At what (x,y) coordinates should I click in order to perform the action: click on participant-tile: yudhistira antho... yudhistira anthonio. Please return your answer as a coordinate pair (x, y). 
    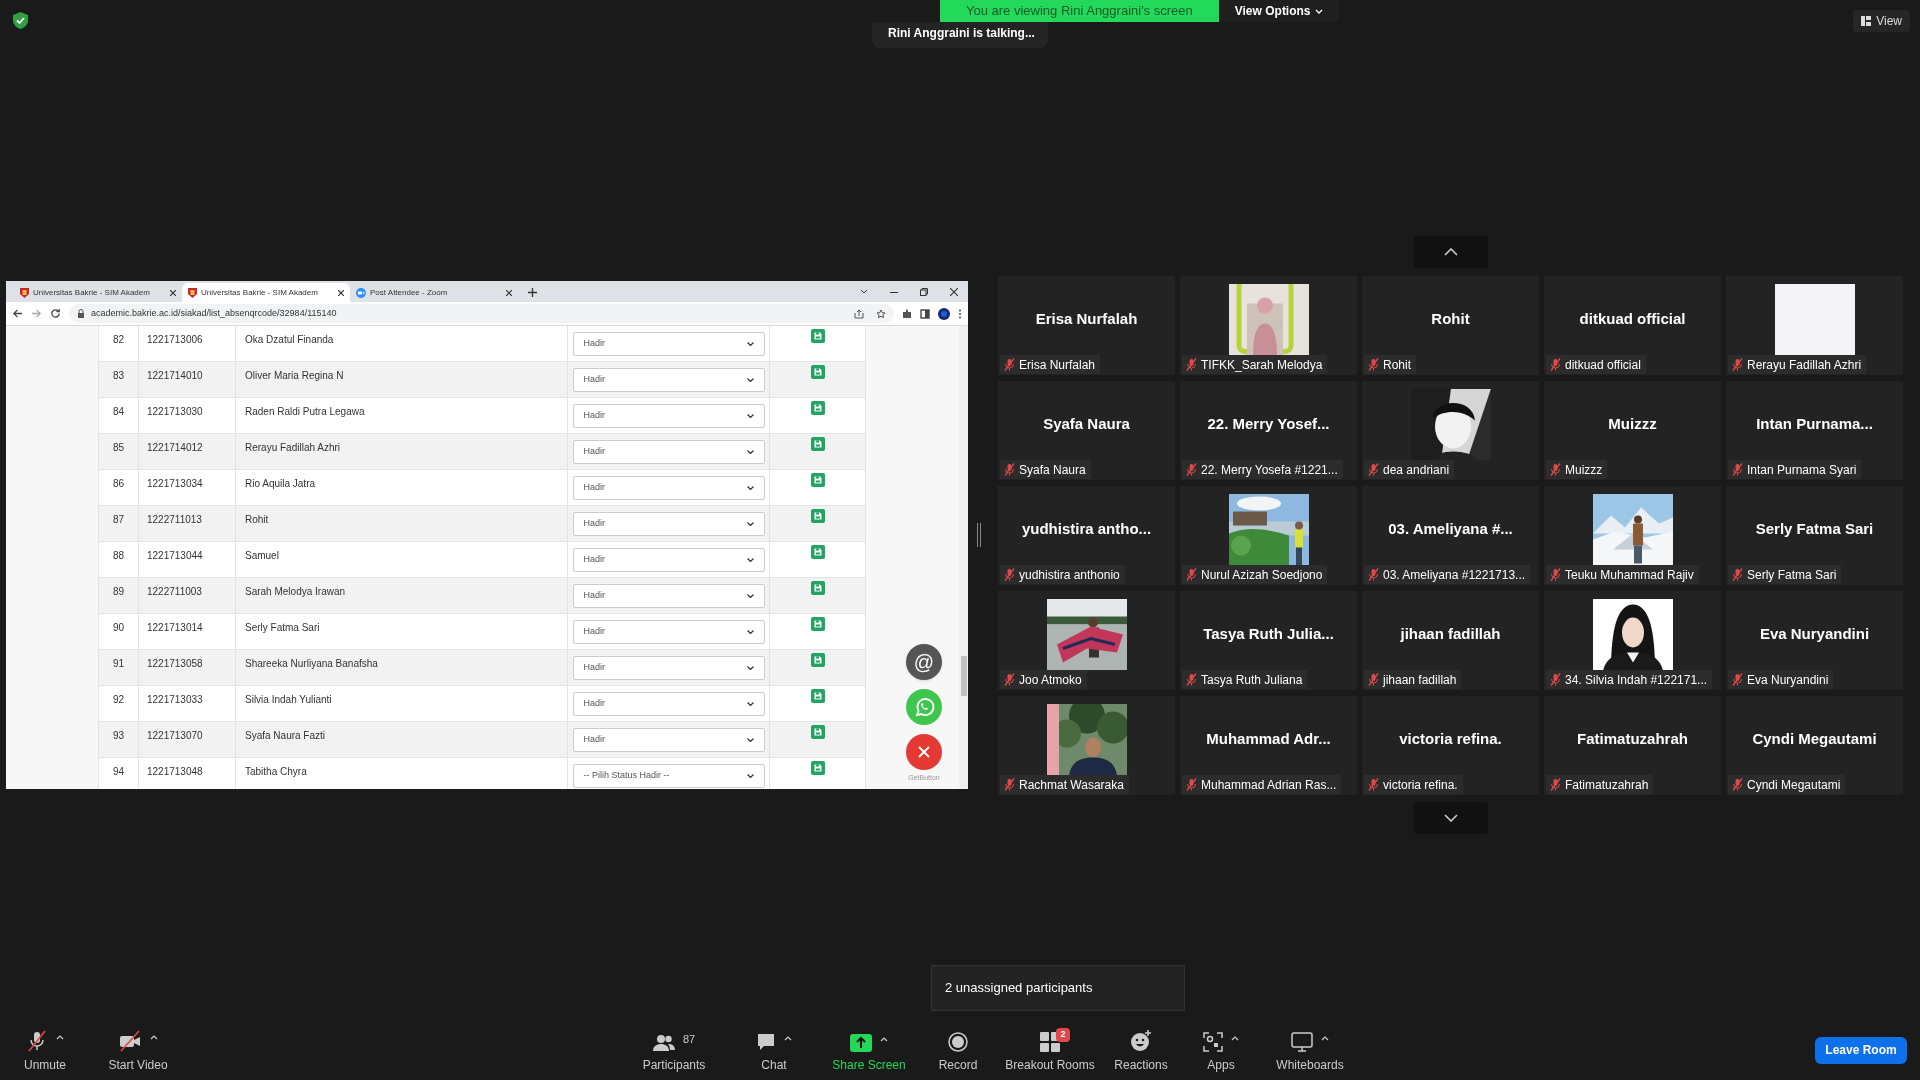
    Looking at the image, I should click on (1086, 535).